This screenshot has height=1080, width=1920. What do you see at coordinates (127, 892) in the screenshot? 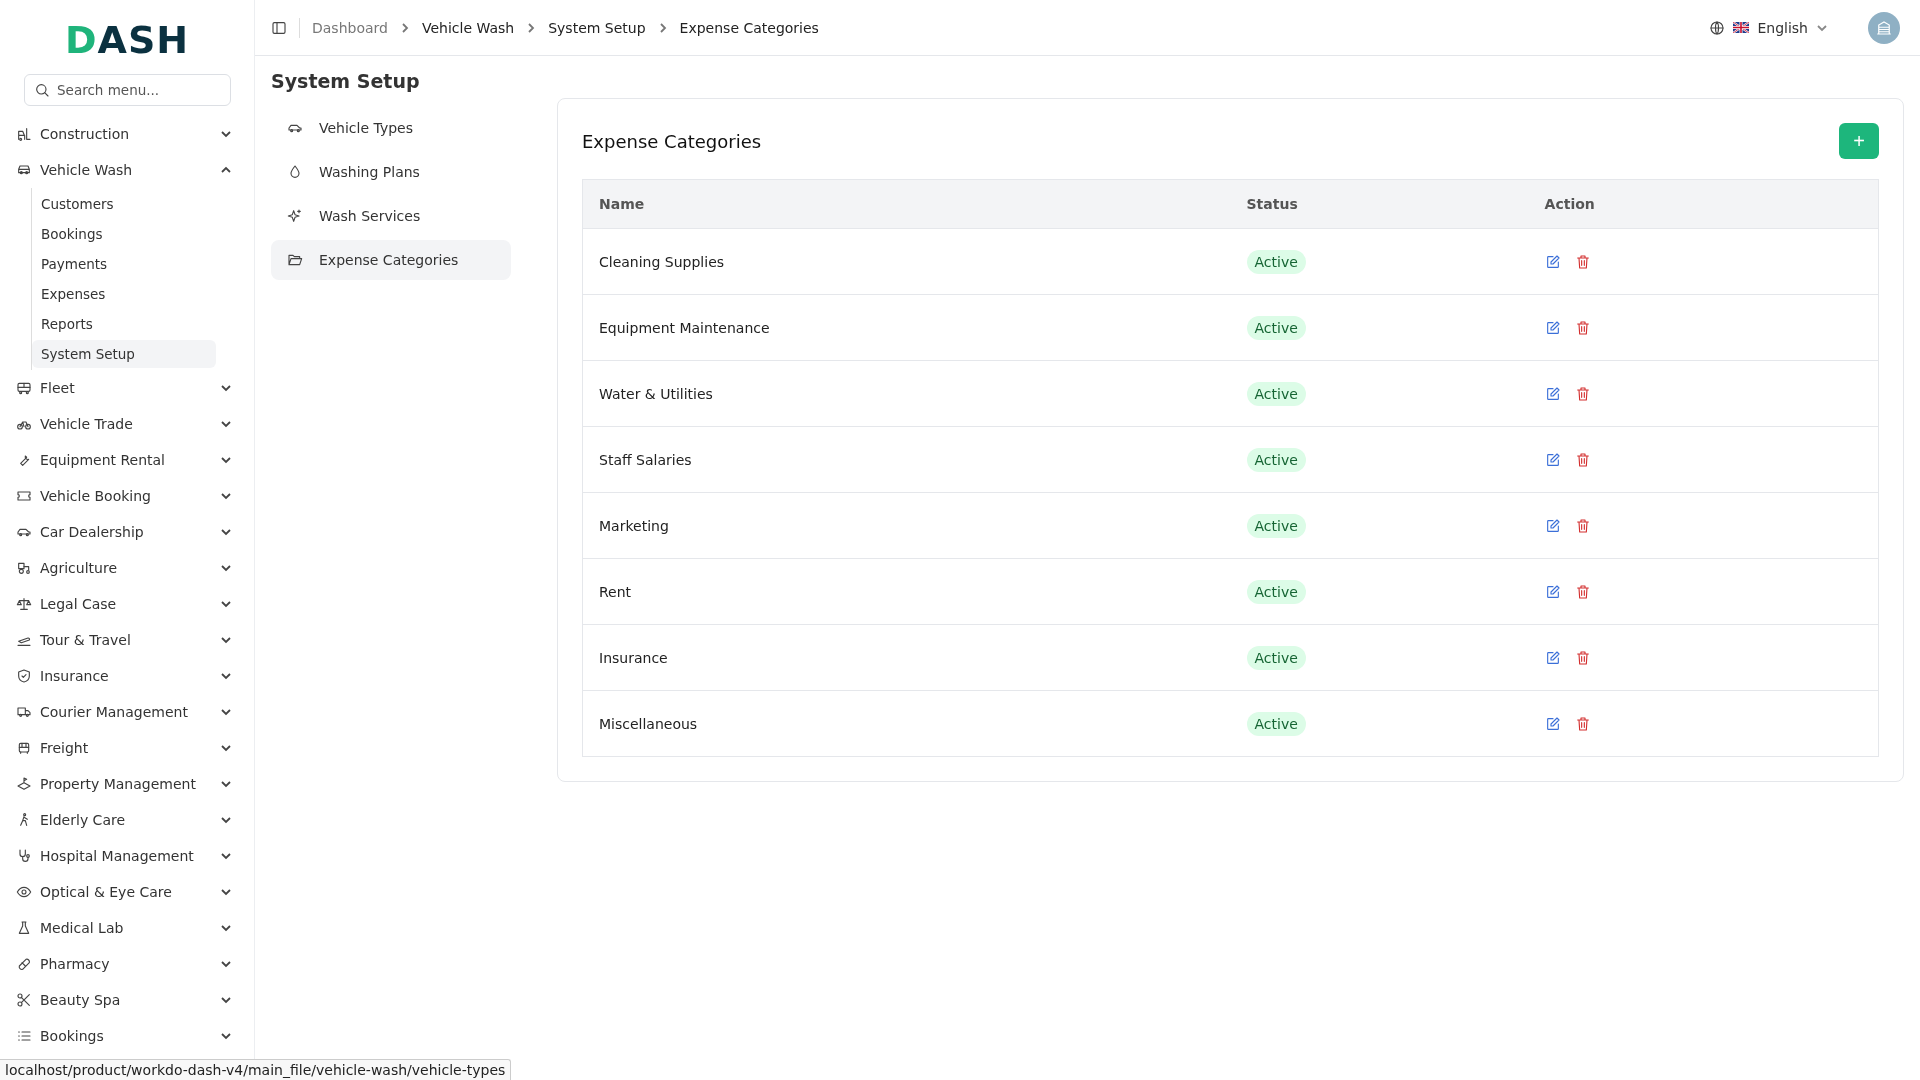
I see `sidebar-item: Optical & Eye Care` at bounding box center [127, 892].